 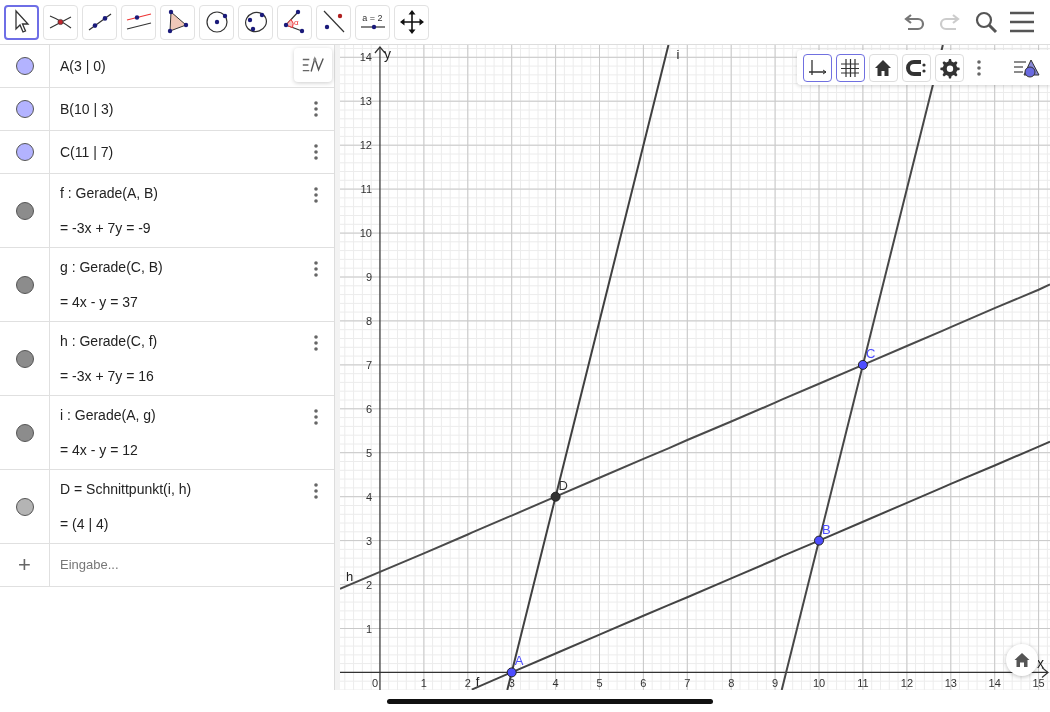 I want to click on tick-label: 15, so click(x=1038, y=683).